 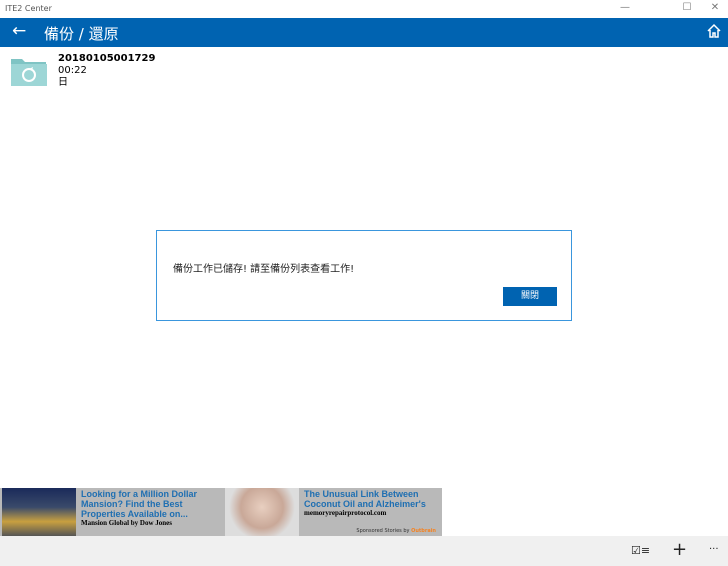 What do you see at coordinates (28, 8) in the screenshot?
I see `window-title: ITE2 Center` at bounding box center [28, 8].